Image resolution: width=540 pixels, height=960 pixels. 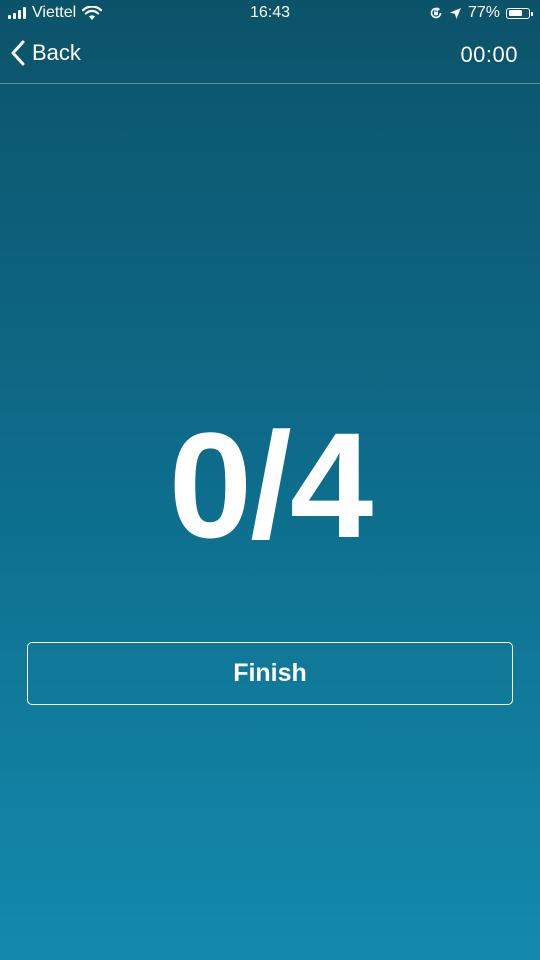 What do you see at coordinates (515, 13) in the screenshot?
I see `battery-fill` at bounding box center [515, 13].